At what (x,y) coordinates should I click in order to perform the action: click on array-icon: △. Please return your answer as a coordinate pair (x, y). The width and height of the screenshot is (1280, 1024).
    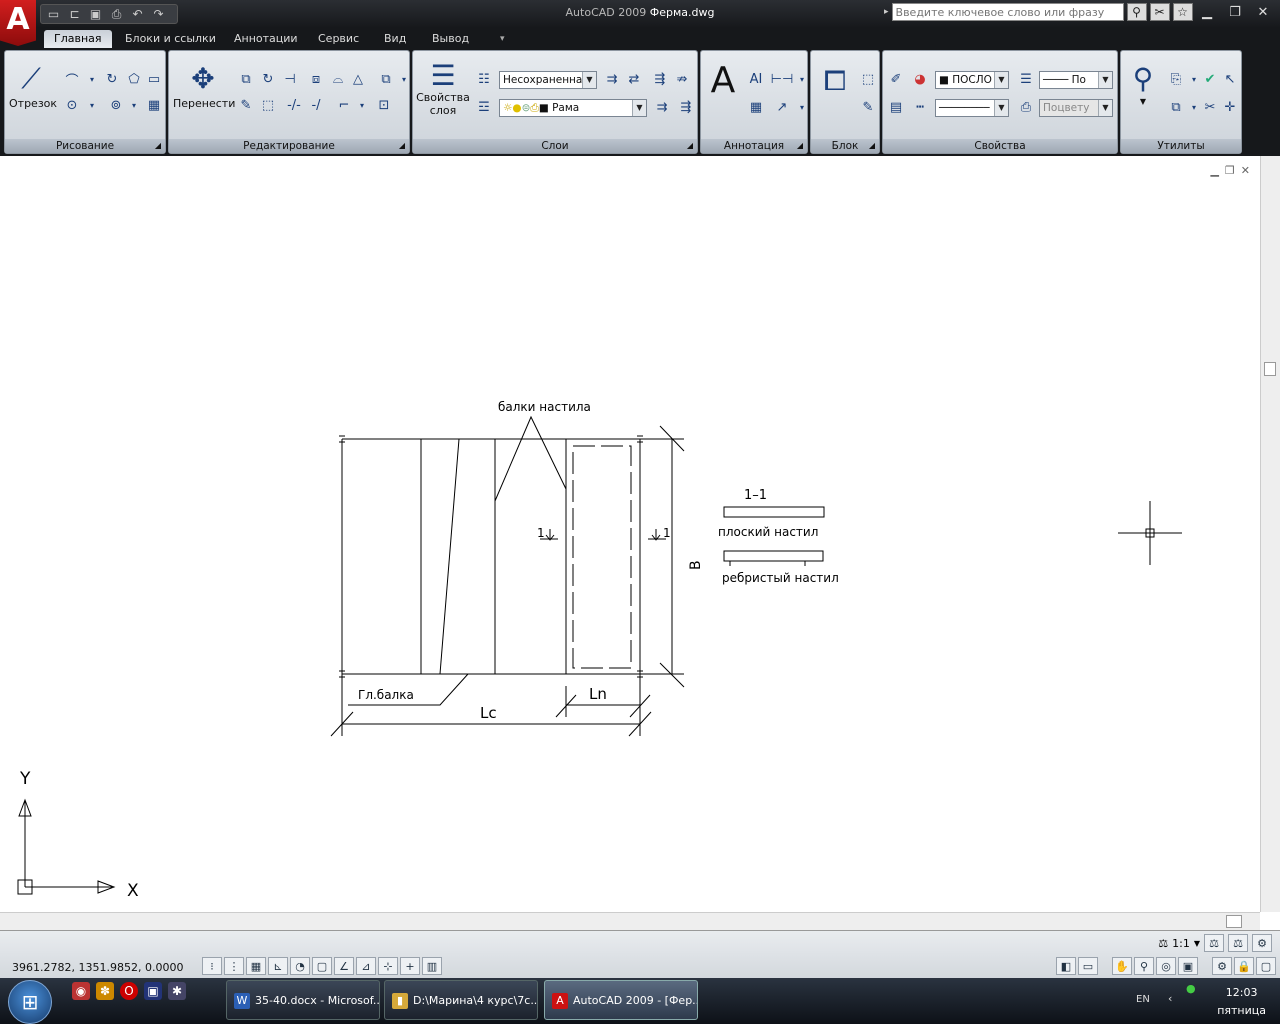
    Looking at the image, I should click on (358, 79).